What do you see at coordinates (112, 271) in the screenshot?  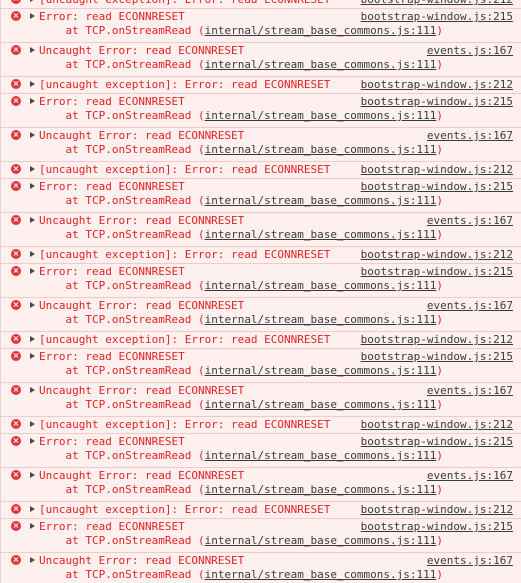 I see `error-message: Error: read ECONNRESET` at bounding box center [112, 271].